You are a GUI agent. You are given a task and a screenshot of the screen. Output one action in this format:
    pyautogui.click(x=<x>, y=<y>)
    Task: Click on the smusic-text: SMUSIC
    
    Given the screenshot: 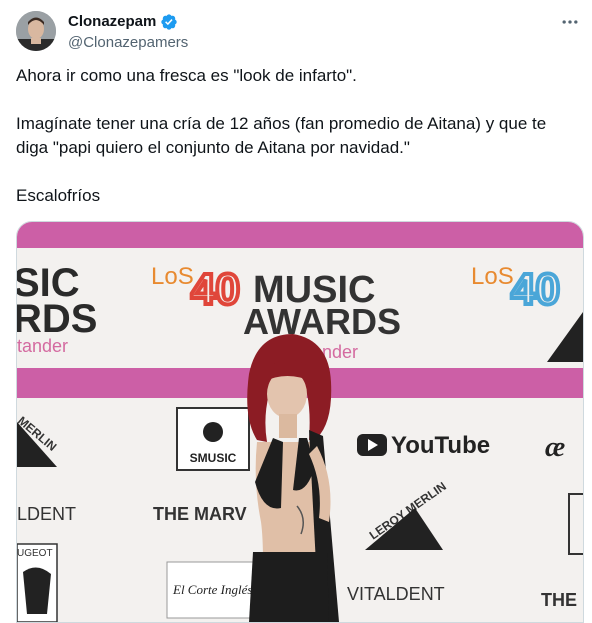 What is the action you would take?
    pyautogui.click(x=213, y=458)
    